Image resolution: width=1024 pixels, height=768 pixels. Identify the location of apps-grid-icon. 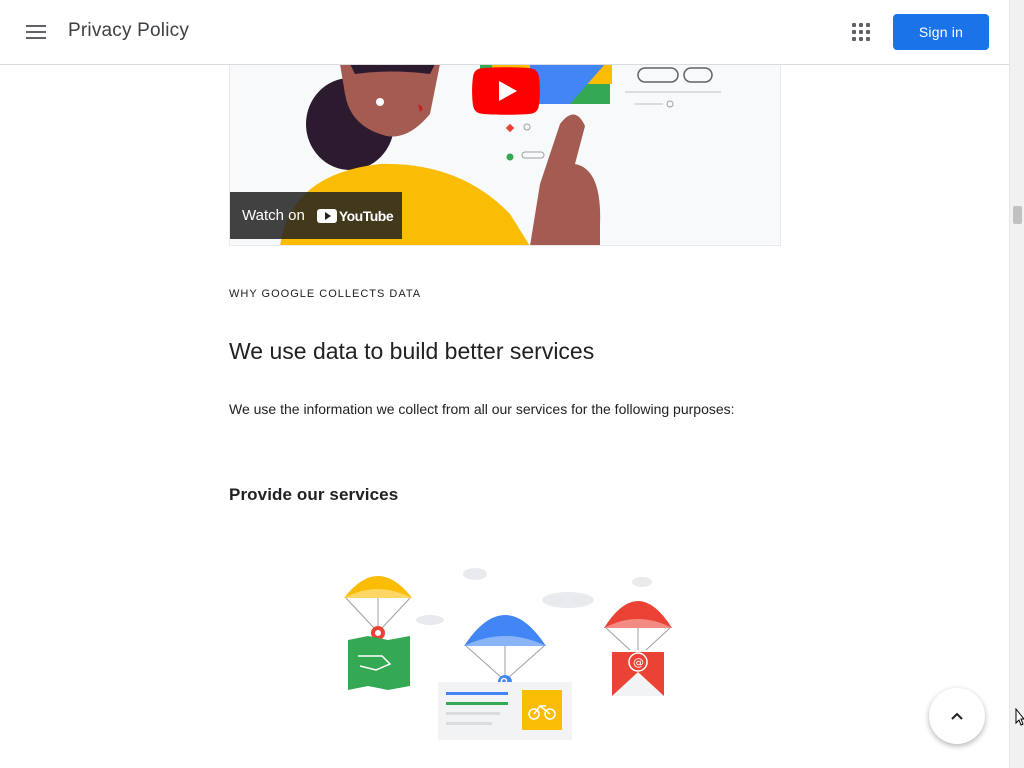
(861, 32).